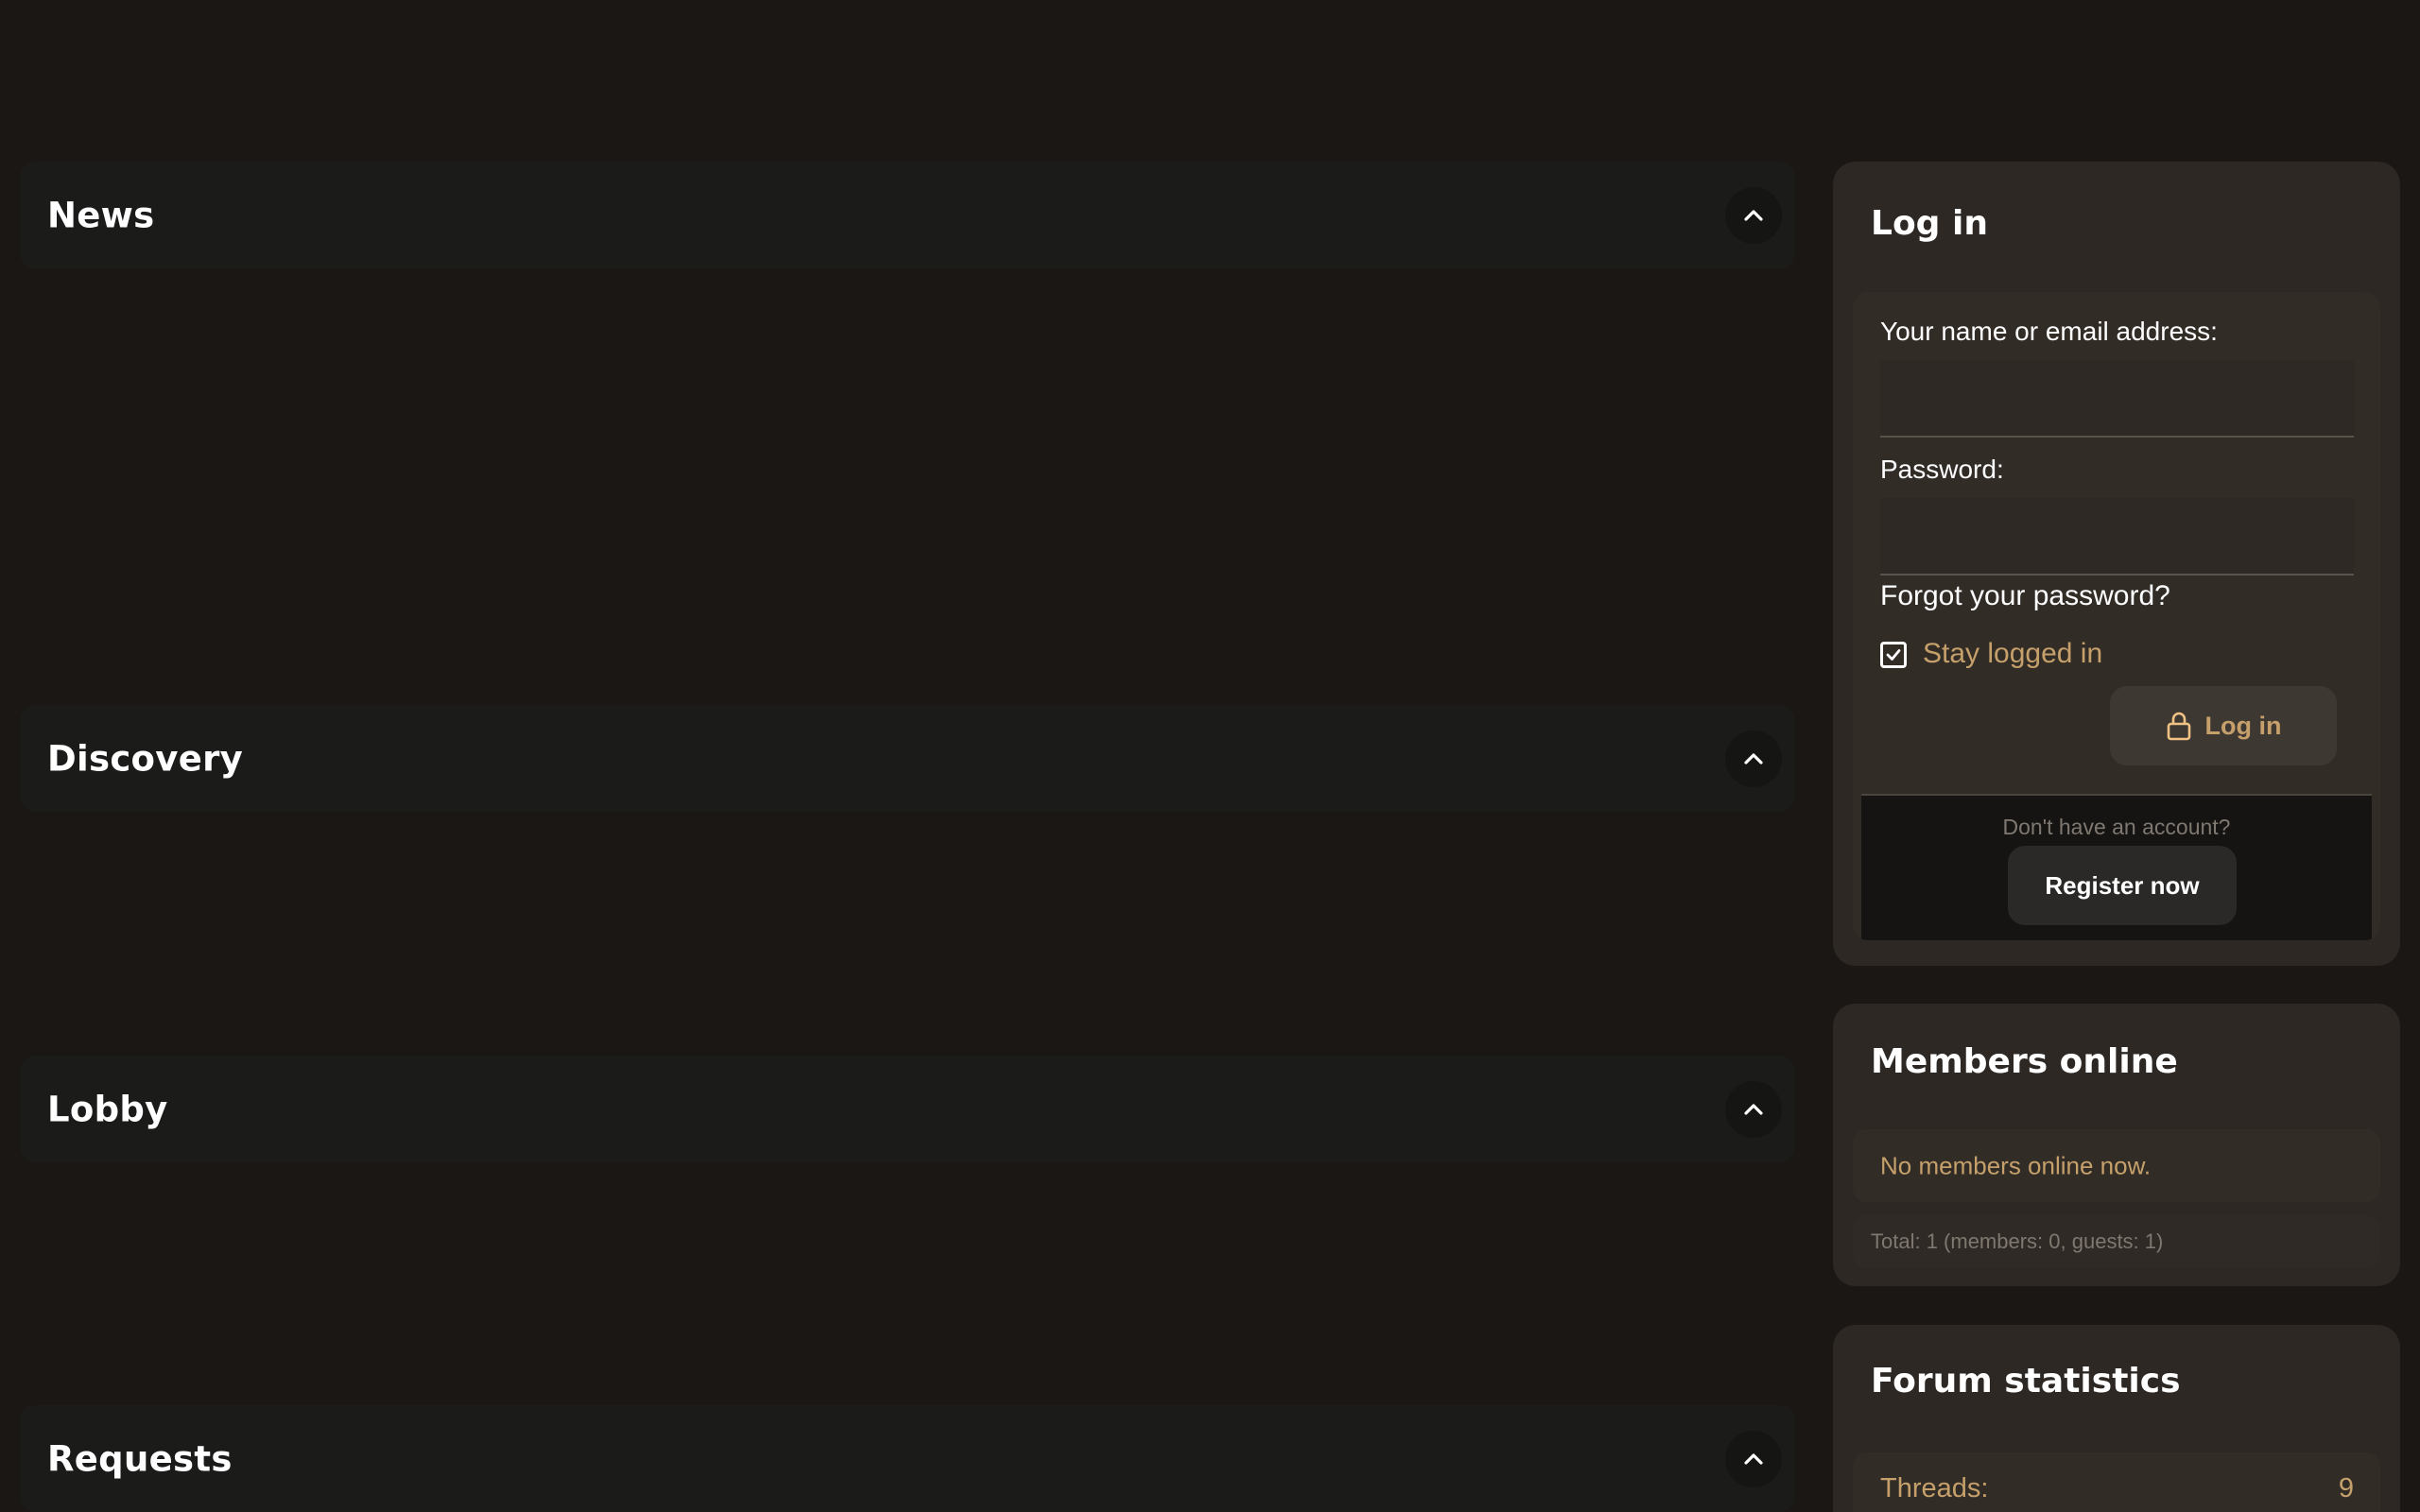  What do you see at coordinates (907, 1458) in the screenshot?
I see `category-requests: Requests` at bounding box center [907, 1458].